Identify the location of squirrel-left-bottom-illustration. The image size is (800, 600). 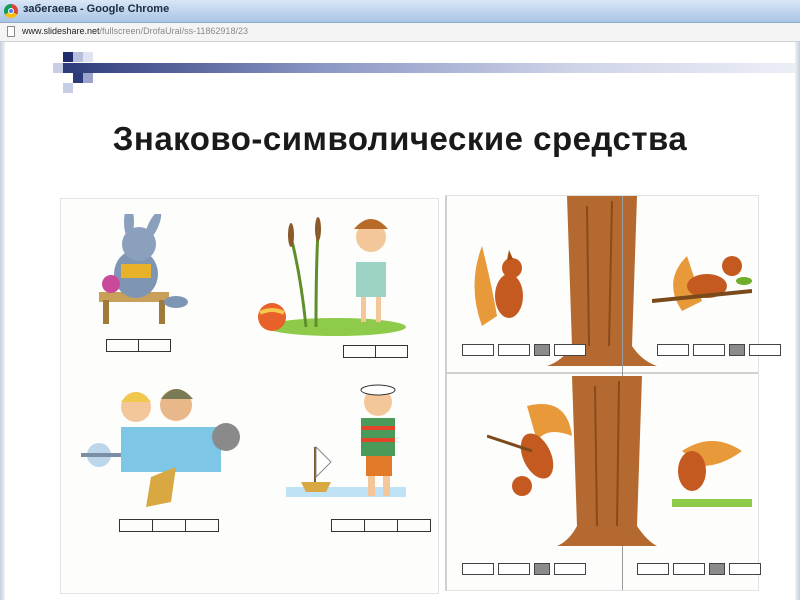
(529, 450).